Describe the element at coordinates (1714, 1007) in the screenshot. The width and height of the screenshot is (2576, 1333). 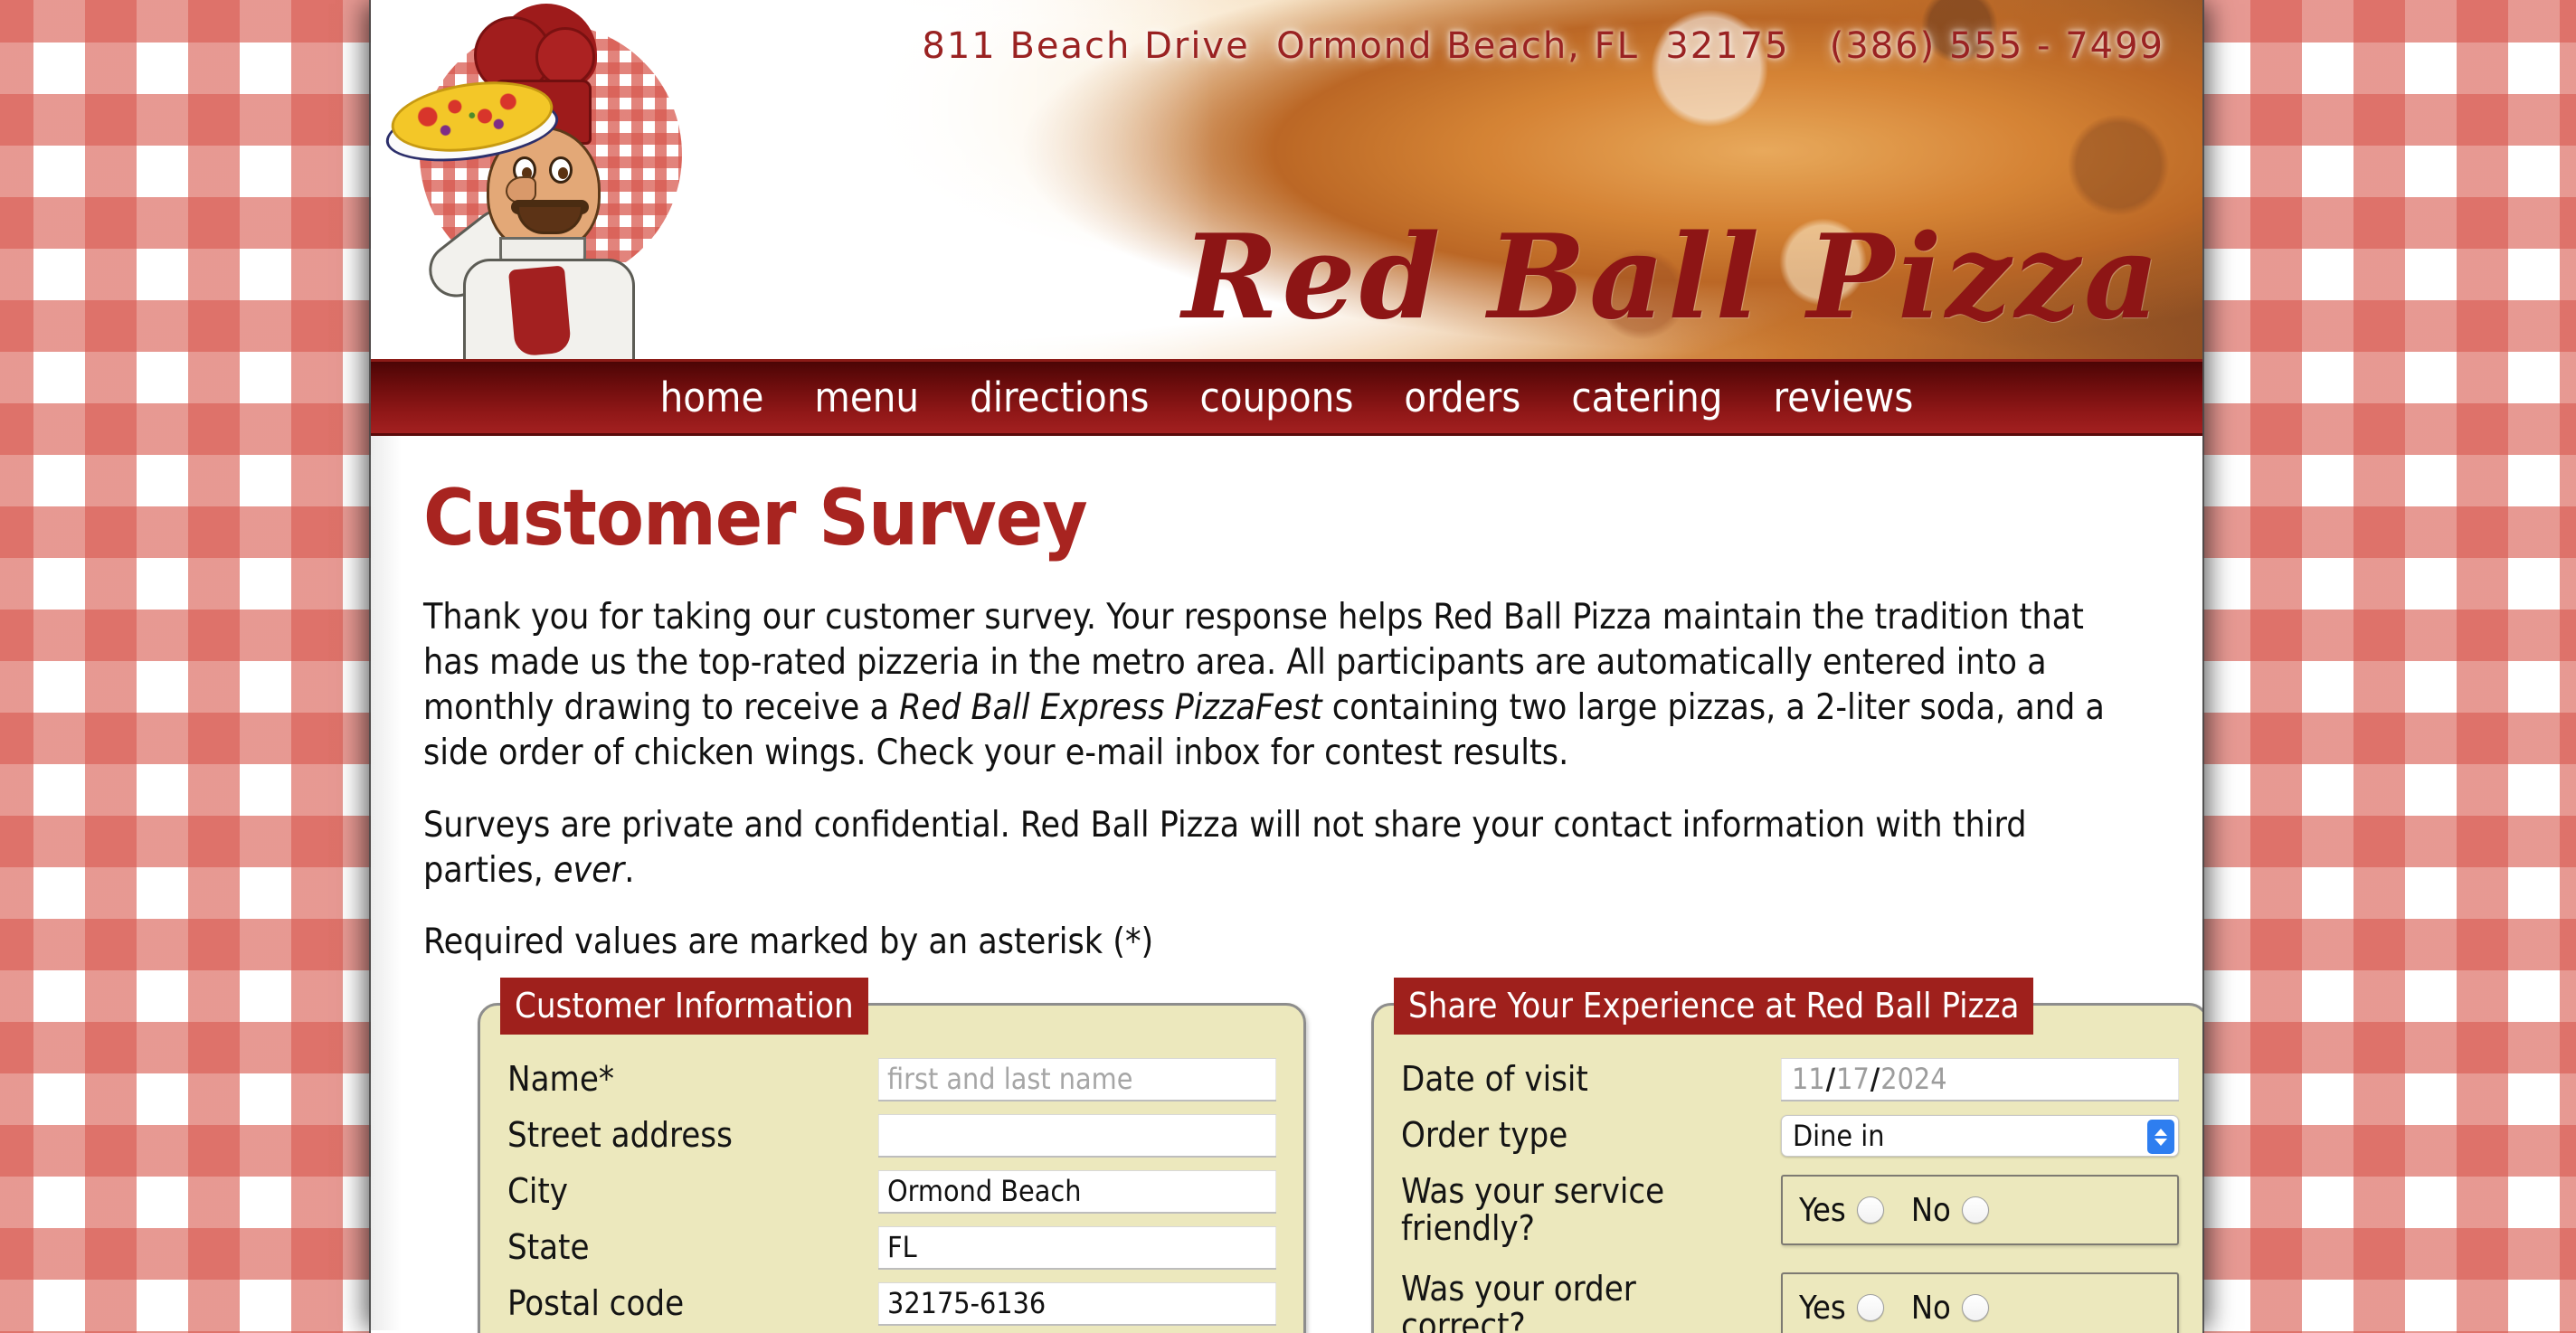
I see `share-experience-legend: Share Your Experience at Red Ball Pizza` at that location.